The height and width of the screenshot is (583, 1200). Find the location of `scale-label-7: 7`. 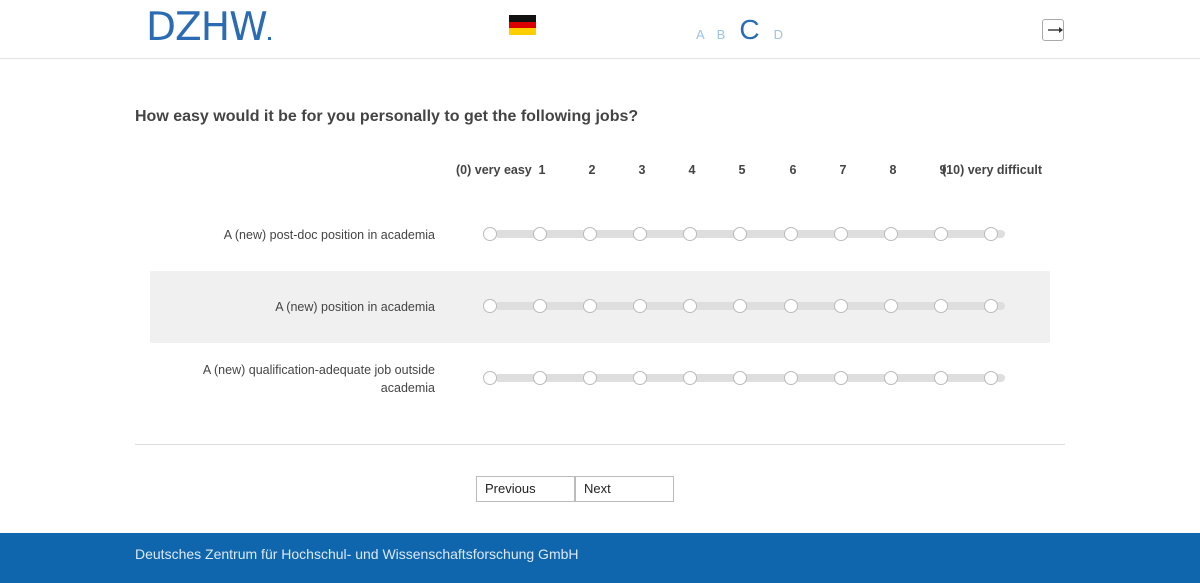

scale-label-7: 7 is located at coordinates (843, 170).